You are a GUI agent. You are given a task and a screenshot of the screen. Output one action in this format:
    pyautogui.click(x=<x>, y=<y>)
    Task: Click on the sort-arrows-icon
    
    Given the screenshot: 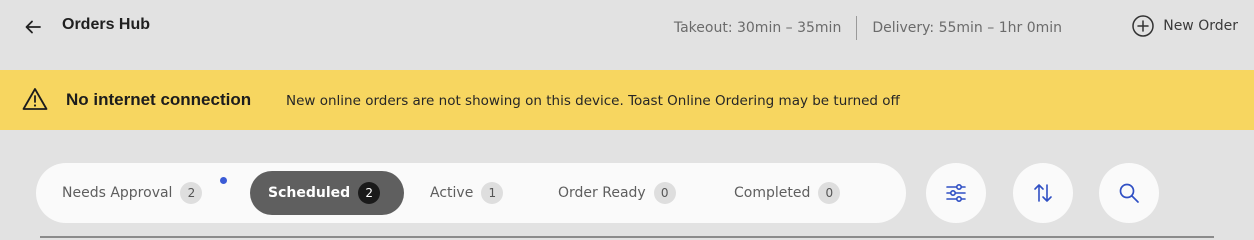 What is the action you would take?
    pyautogui.click(x=1043, y=193)
    